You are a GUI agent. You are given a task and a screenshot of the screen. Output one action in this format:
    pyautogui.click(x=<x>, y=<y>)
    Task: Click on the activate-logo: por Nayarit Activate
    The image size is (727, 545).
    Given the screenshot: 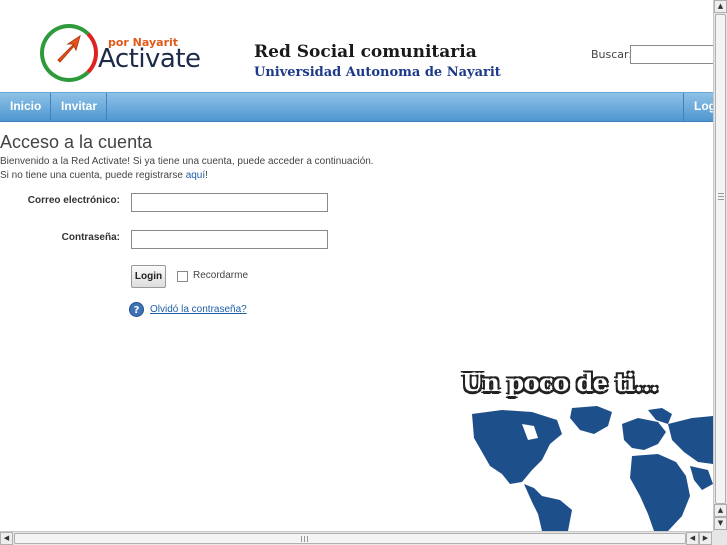 What is the action you would take?
    pyautogui.click(x=122, y=55)
    